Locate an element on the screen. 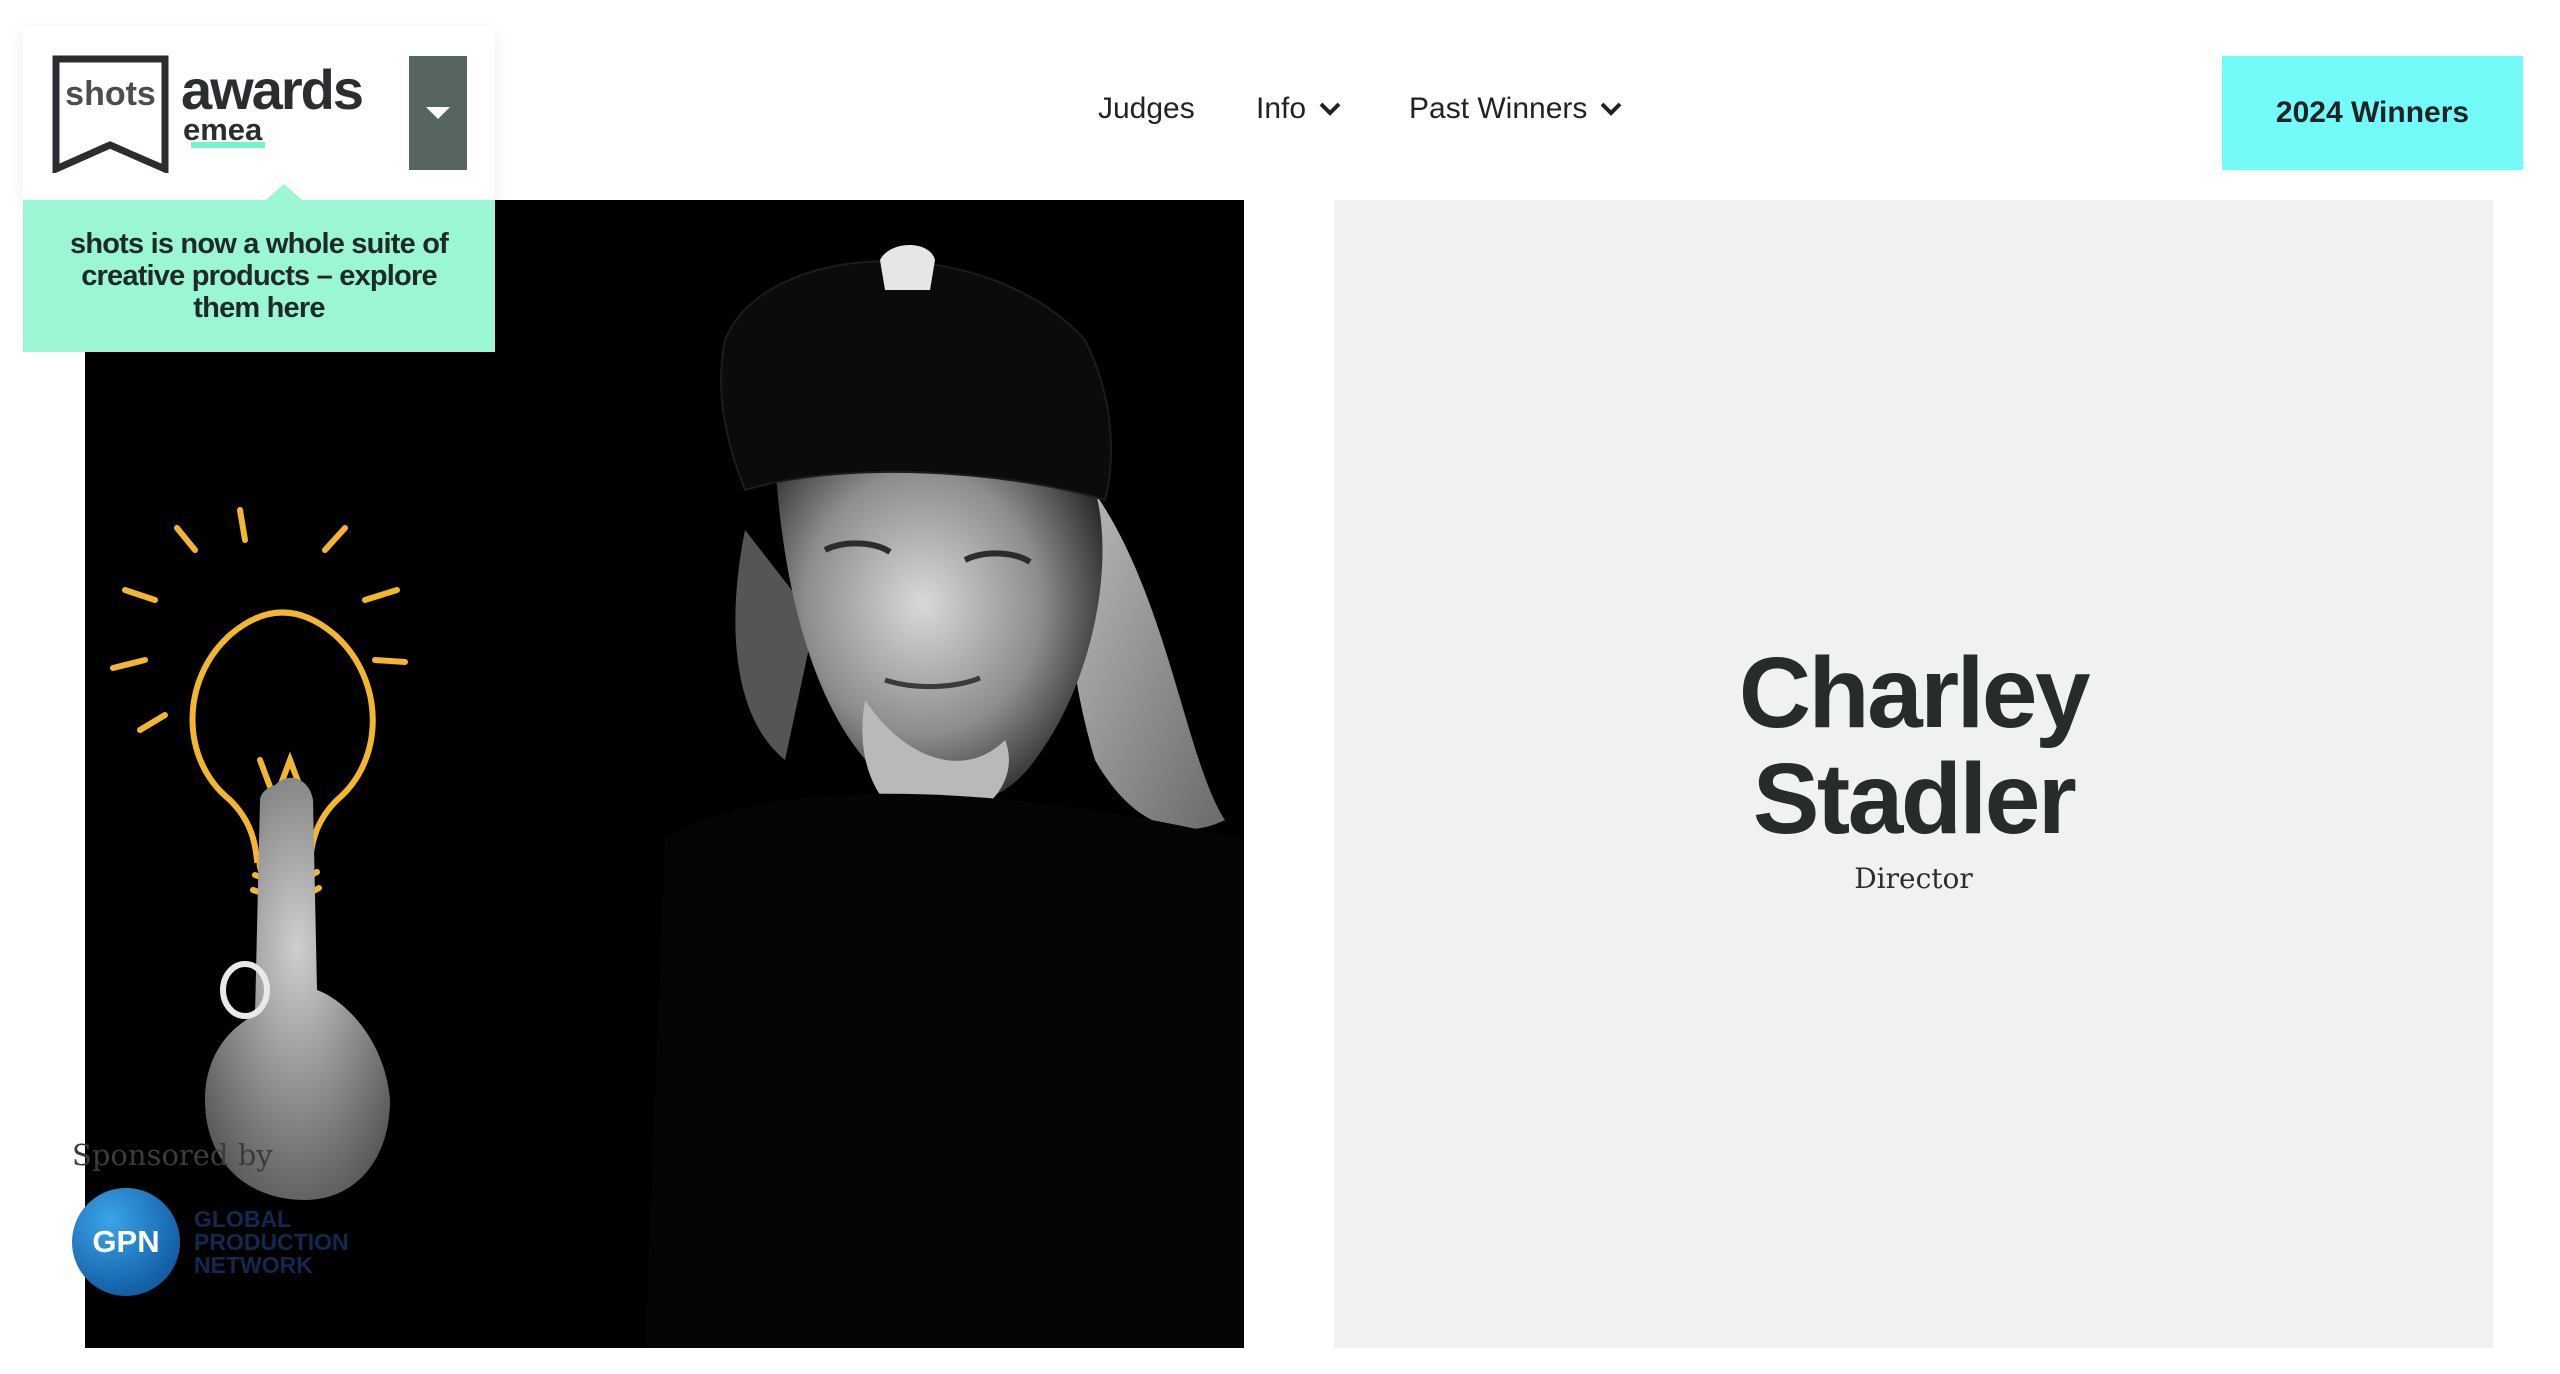 The image size is (2560, 1374). nav-judges-label: Judges is located at coordinates (1146, 108).